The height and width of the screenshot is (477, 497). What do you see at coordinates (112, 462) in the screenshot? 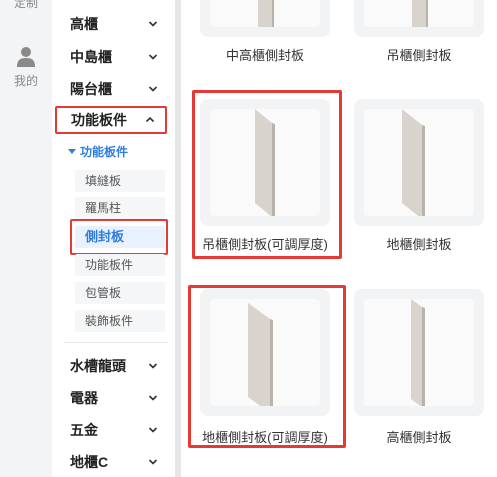
I see `category-base-cabinet-c: 地櫃C` at bounding box center [112, 462].